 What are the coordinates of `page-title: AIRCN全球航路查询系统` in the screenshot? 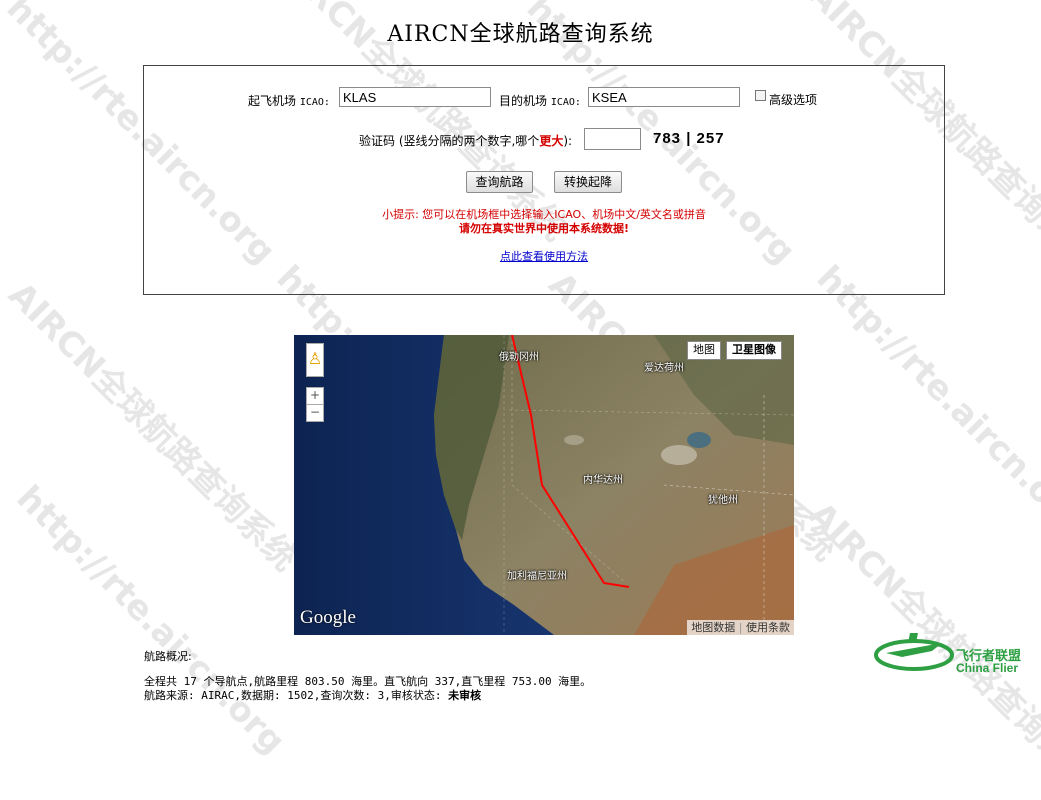 It's located at (520, 34).